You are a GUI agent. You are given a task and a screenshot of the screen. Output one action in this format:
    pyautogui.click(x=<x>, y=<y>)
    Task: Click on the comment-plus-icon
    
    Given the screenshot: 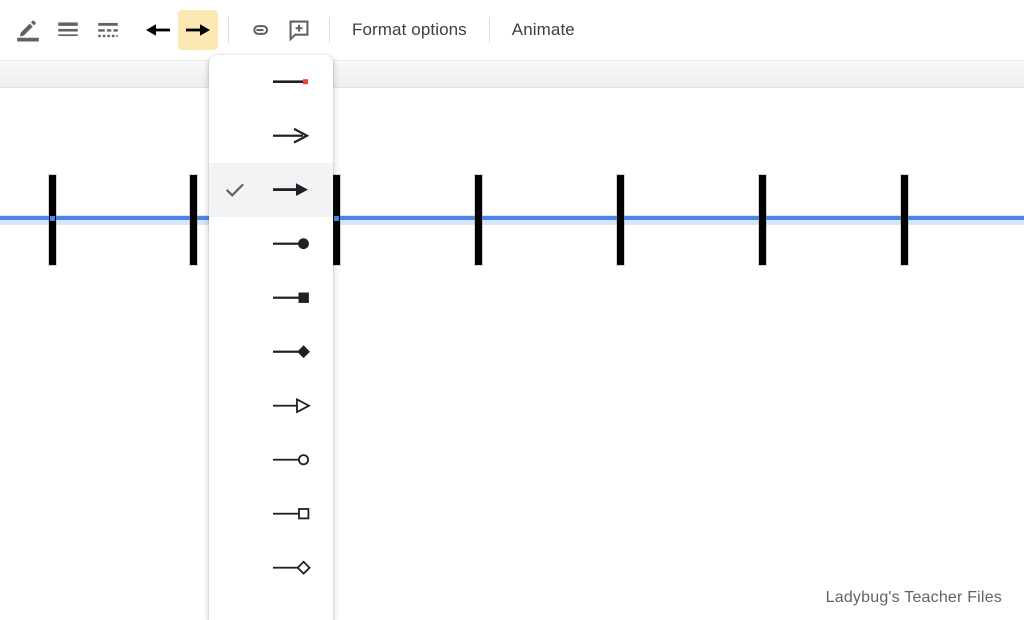 What is the action you would take?
    pyautogui.click(x=299, y=31)
    